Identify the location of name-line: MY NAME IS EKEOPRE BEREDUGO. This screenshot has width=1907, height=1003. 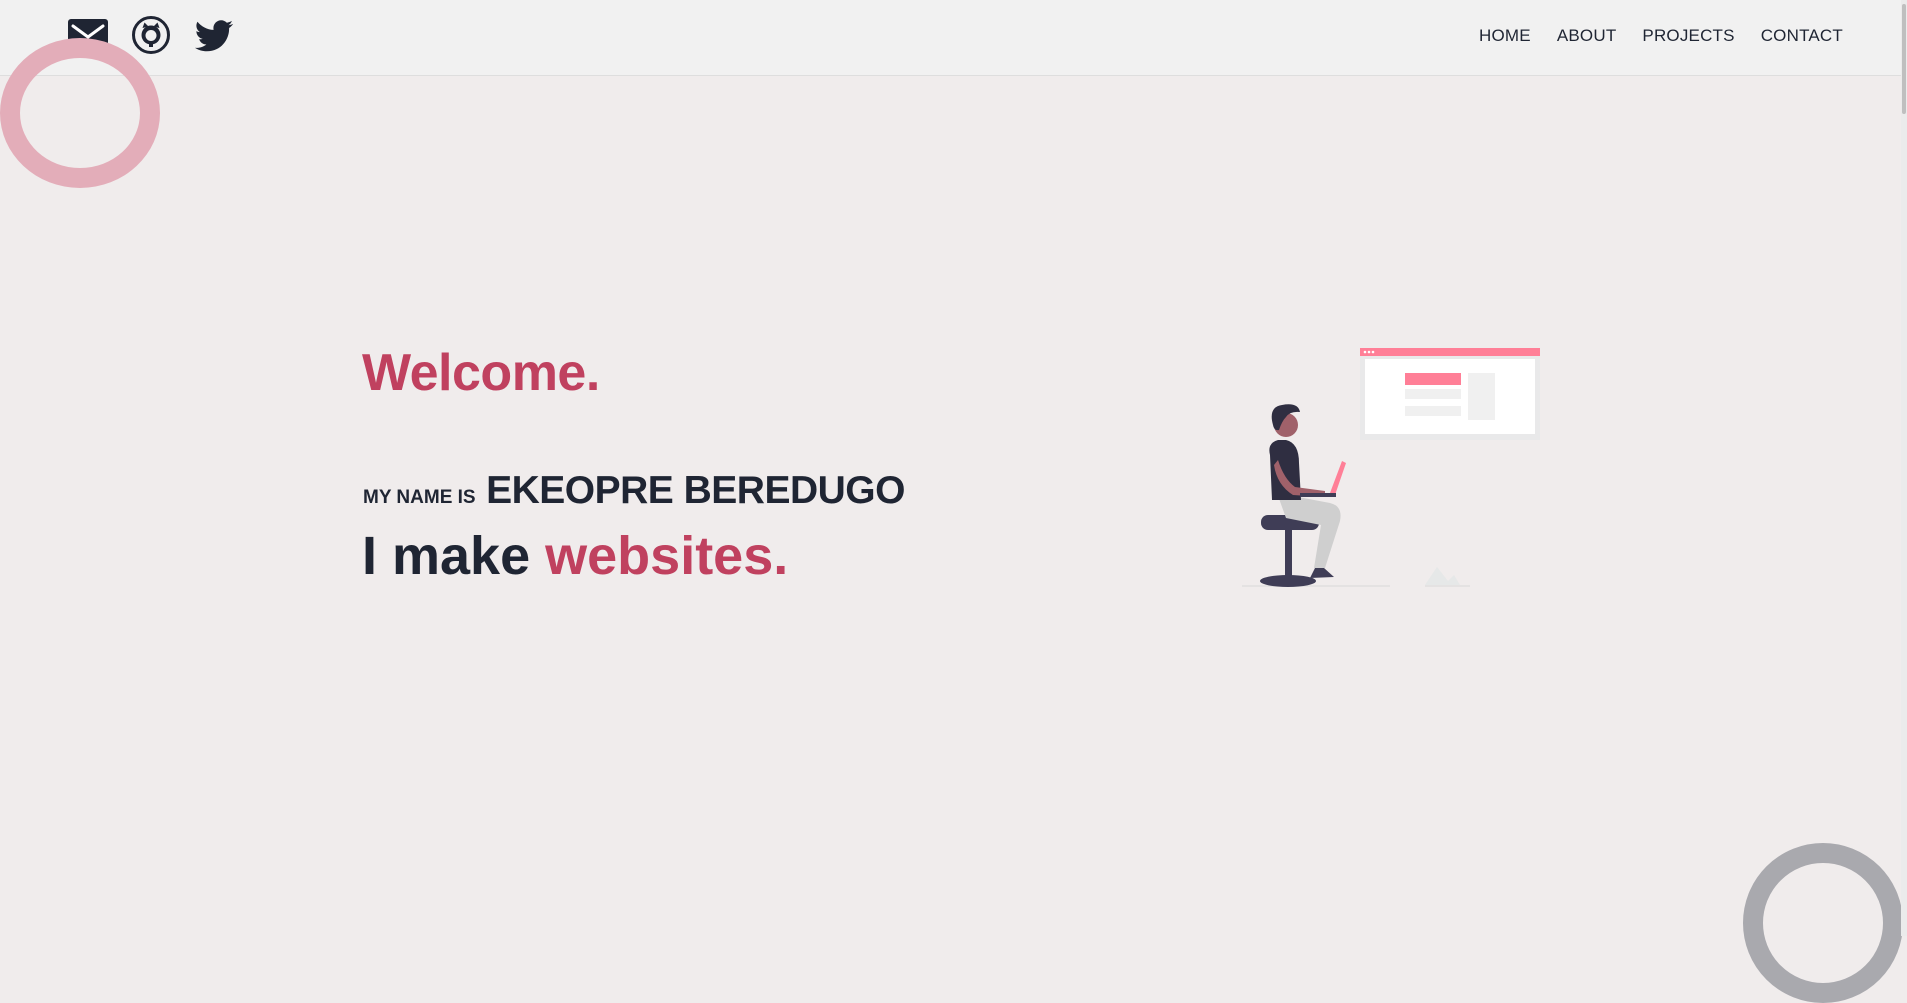
(634, 491).